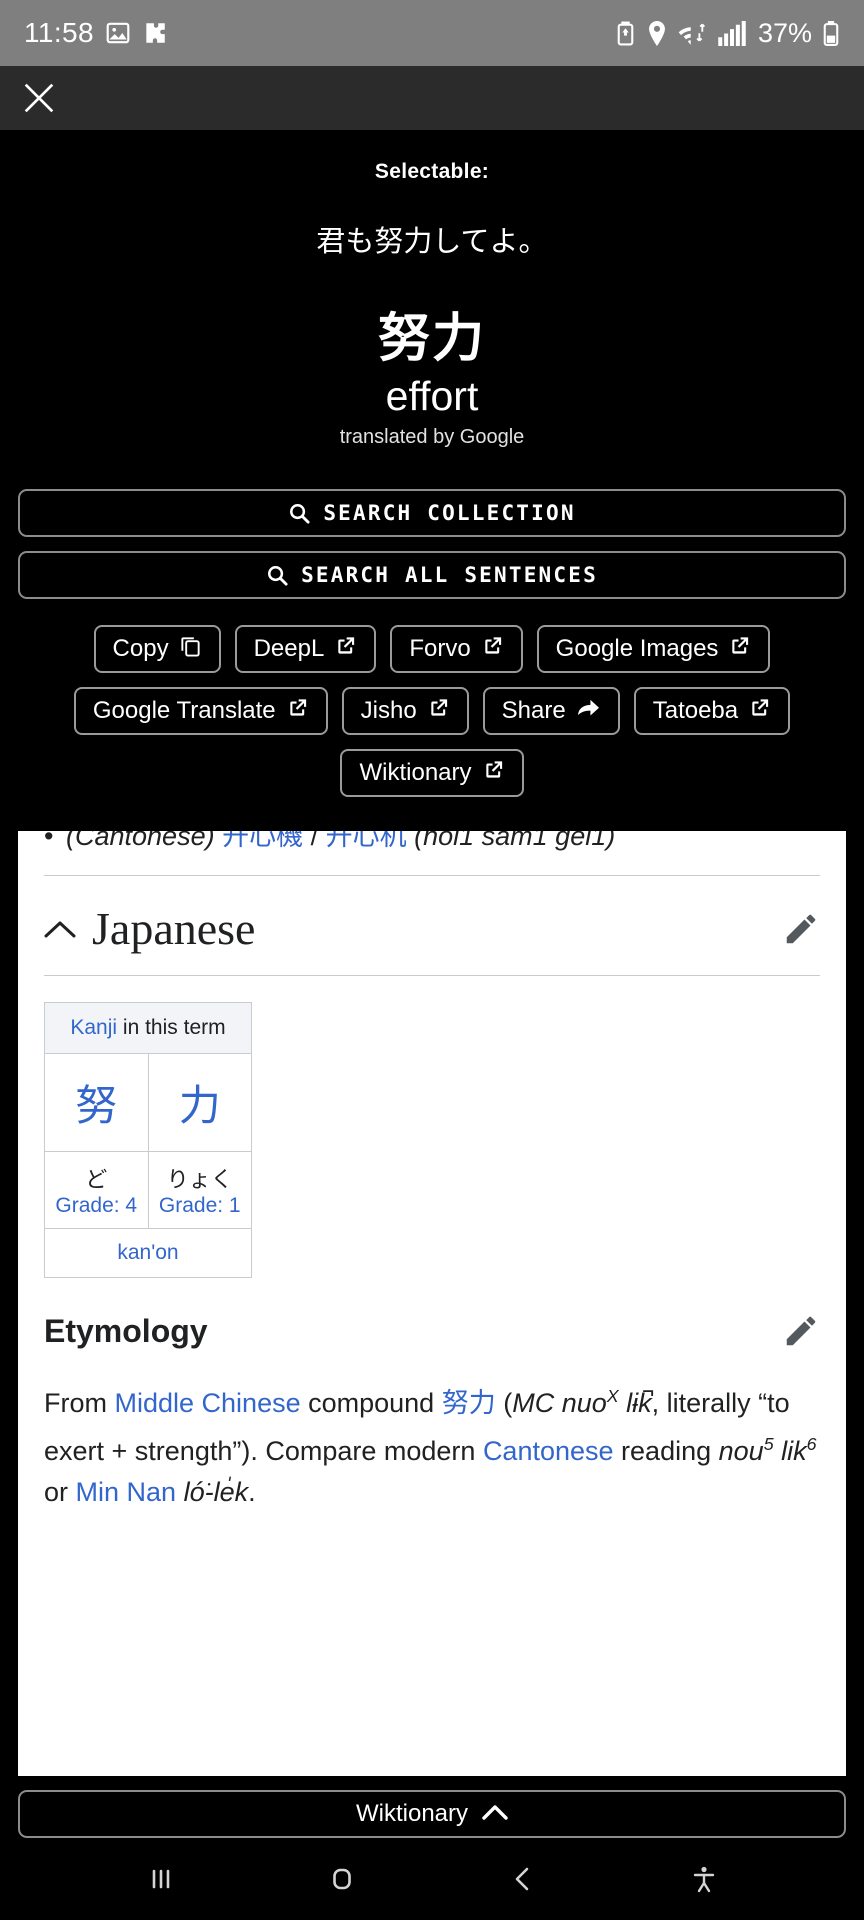 The image size is (864, 1920). I want to click on status-bar-right: 37%, so click(727, 33).